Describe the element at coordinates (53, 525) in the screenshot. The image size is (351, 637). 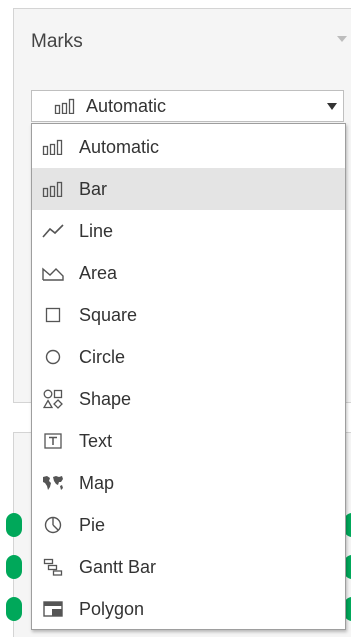
I see `pie-icon` at that location.